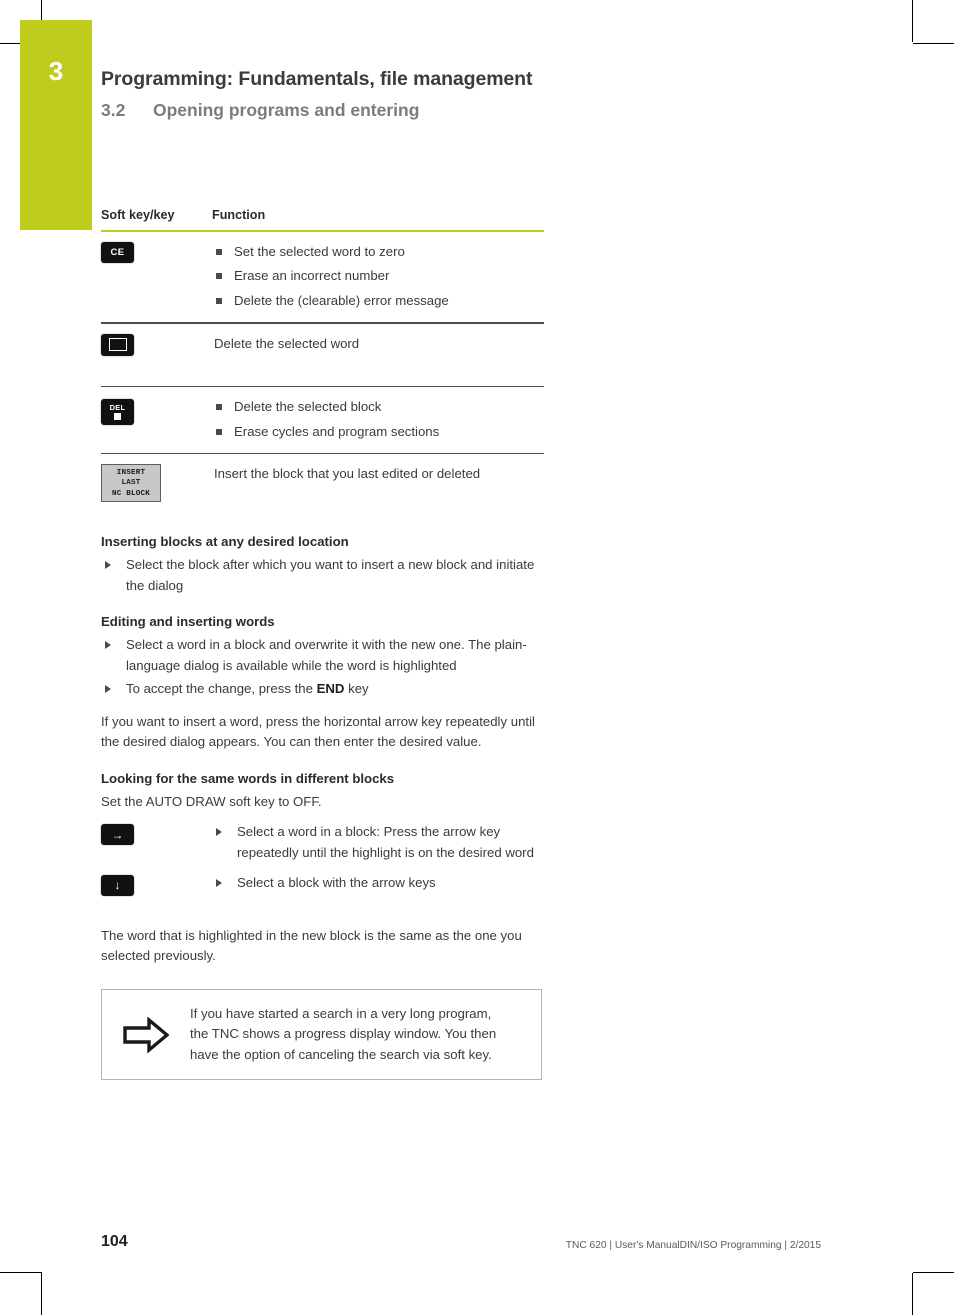  What do you see at coordinates (330, 689) in the screenshot?
I see `end-key-label: END` at bounding box center [330, 689].